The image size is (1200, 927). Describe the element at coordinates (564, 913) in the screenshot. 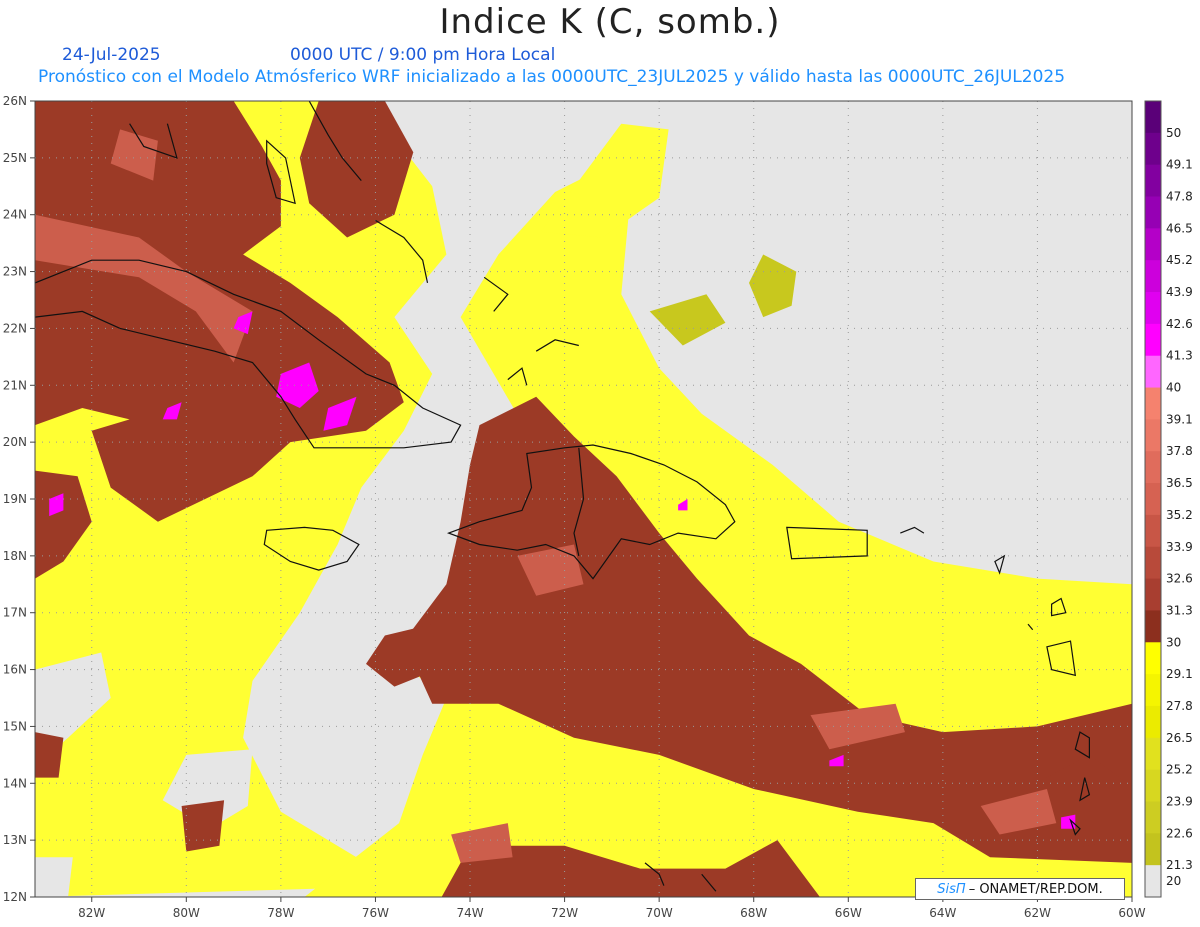

I see `x-tick-label: 72W` at that location.